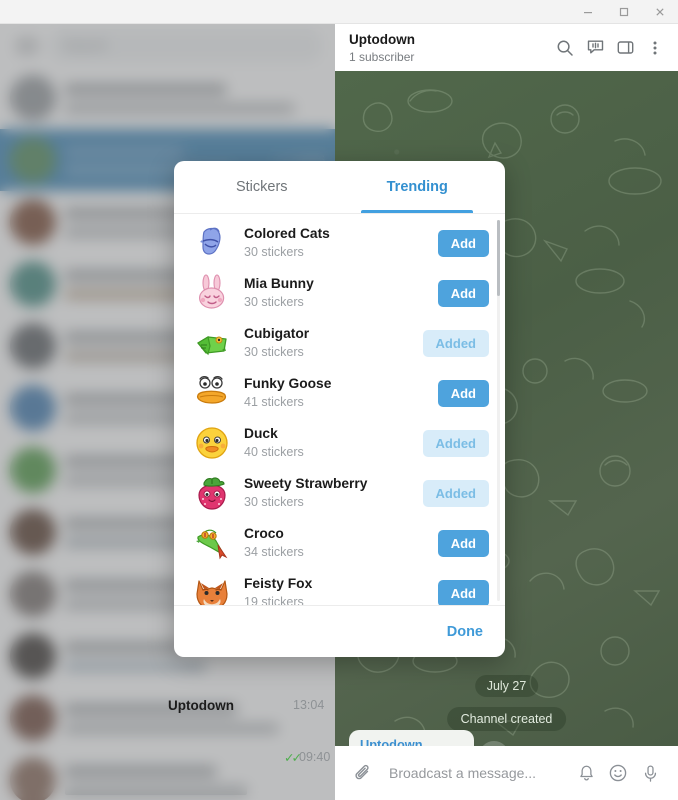 The width and height of the screenshot is (678, 800). I want to click on sticker-set-count: 34 stickers, so click(274, 552).